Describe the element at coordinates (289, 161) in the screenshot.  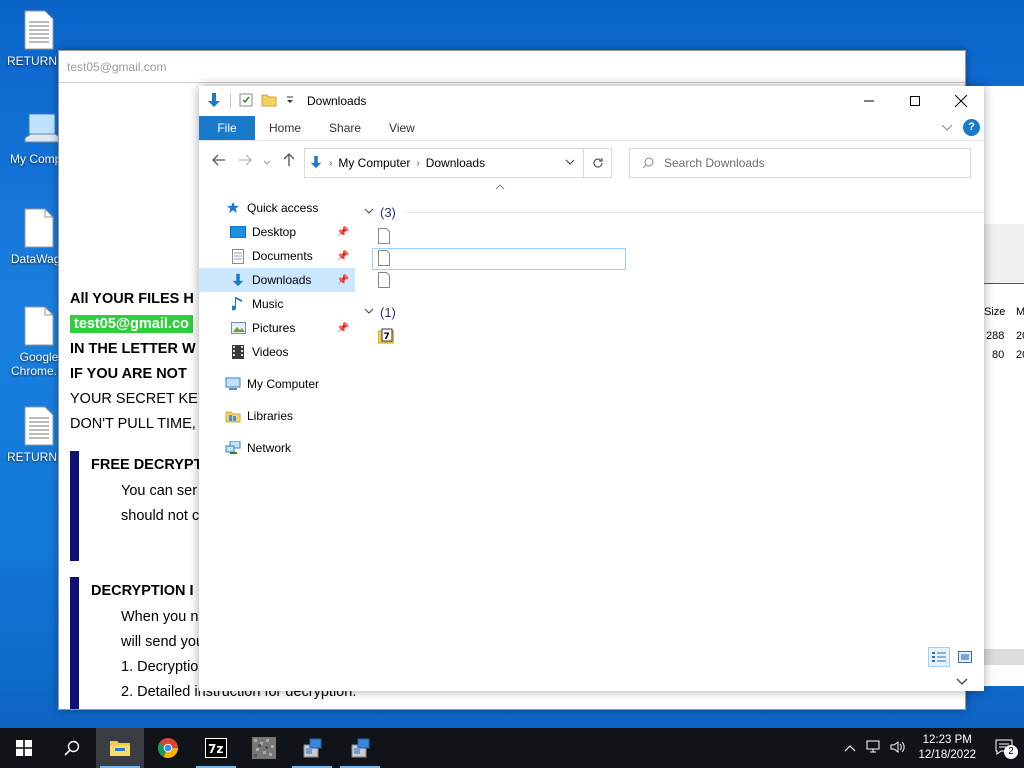
I see `up-arrow-icon` at that location.